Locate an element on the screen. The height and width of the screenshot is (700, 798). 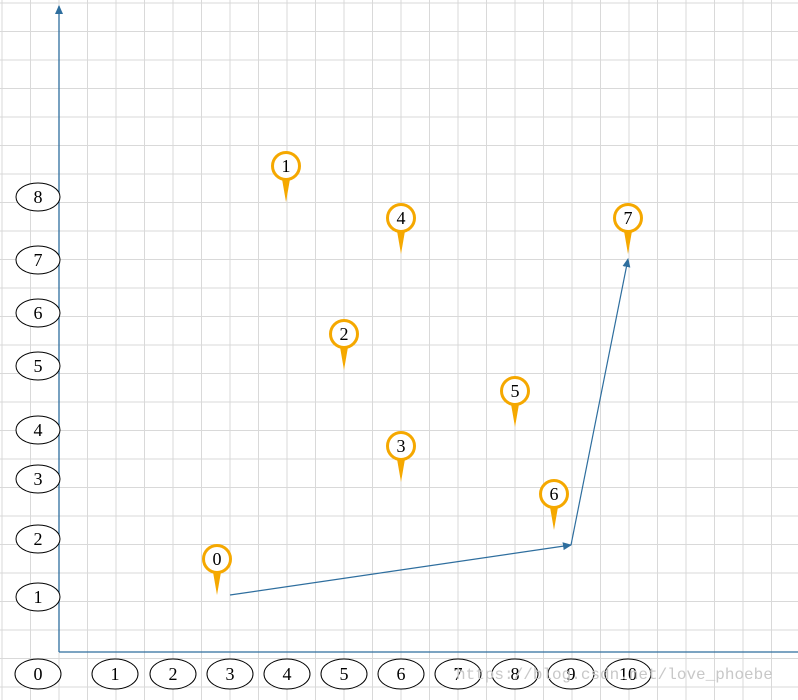
x-axis-label-text: 6 is located at coordinates (401, 674).